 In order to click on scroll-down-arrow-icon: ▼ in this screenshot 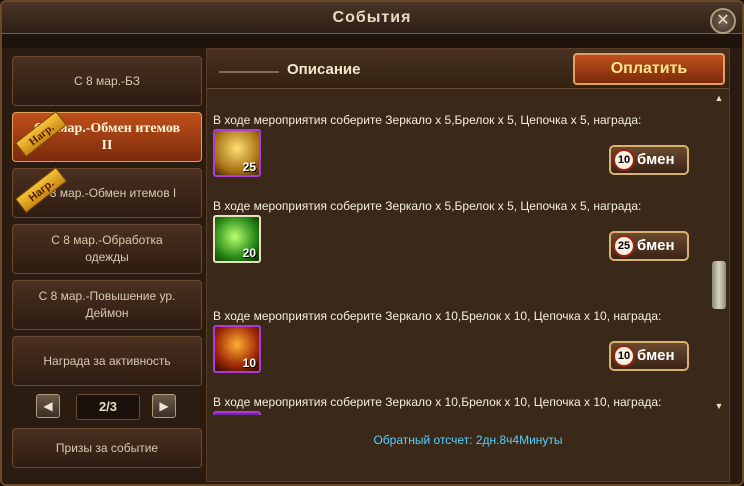, I will do `click(719, 407)`.